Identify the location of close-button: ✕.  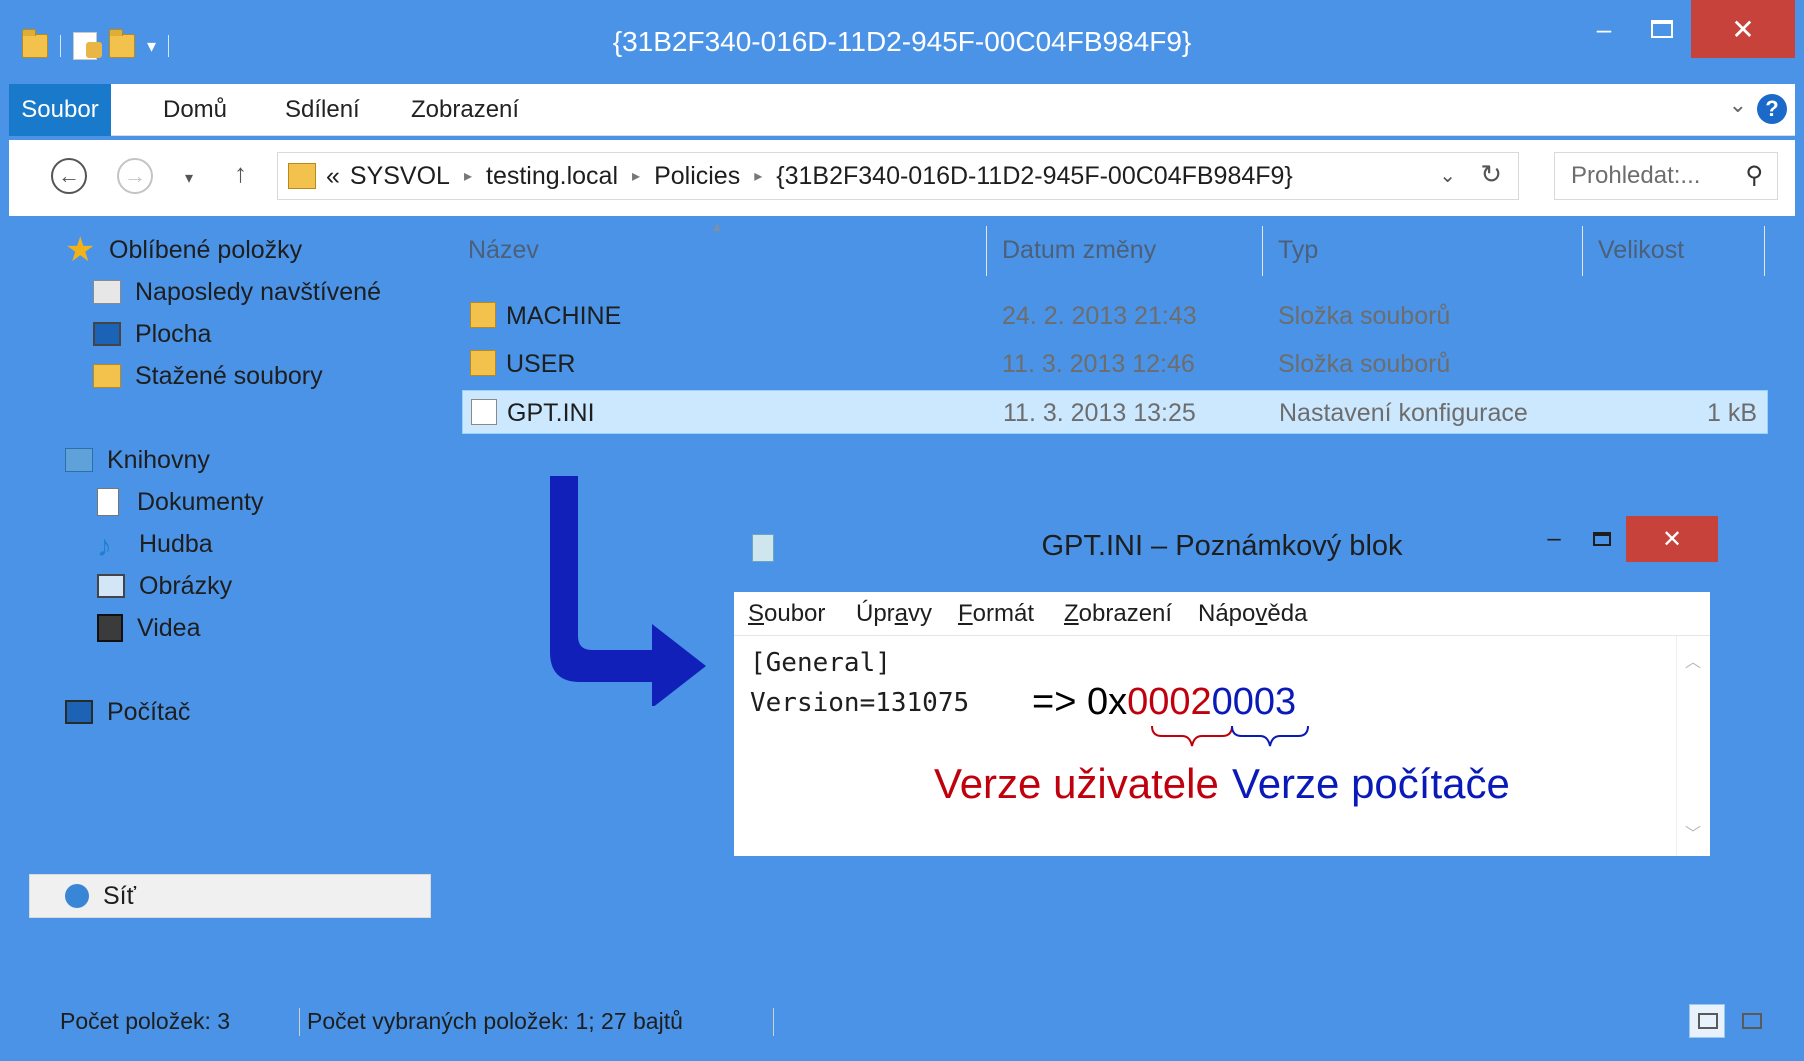
(1743, 29).